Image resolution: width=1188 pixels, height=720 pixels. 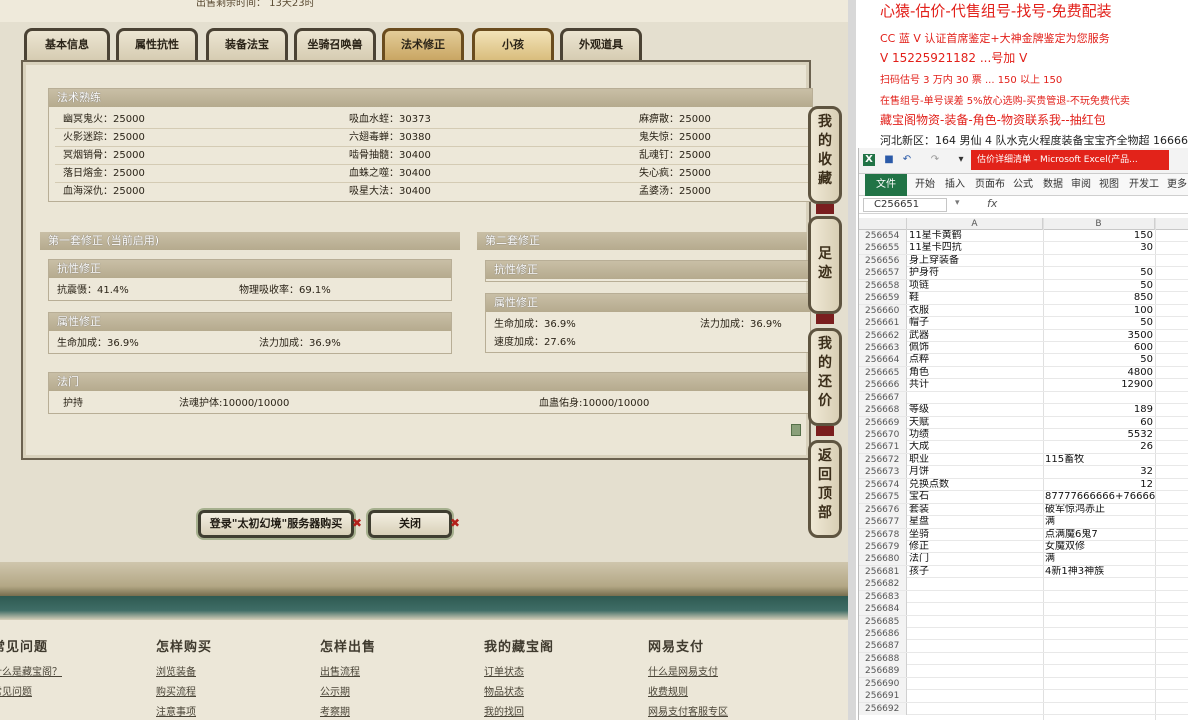 I want to click on cell-a: 共计, so click(x=975, y=385).